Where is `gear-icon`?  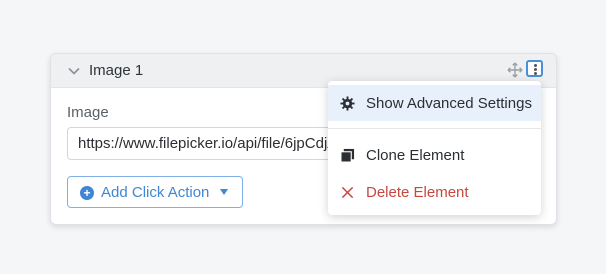 gear-icon is located at coordinates (347, 103).